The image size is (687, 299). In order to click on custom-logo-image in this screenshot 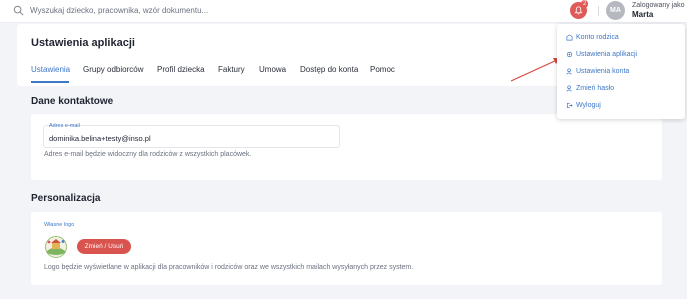, I will do `click(56, 247)`.